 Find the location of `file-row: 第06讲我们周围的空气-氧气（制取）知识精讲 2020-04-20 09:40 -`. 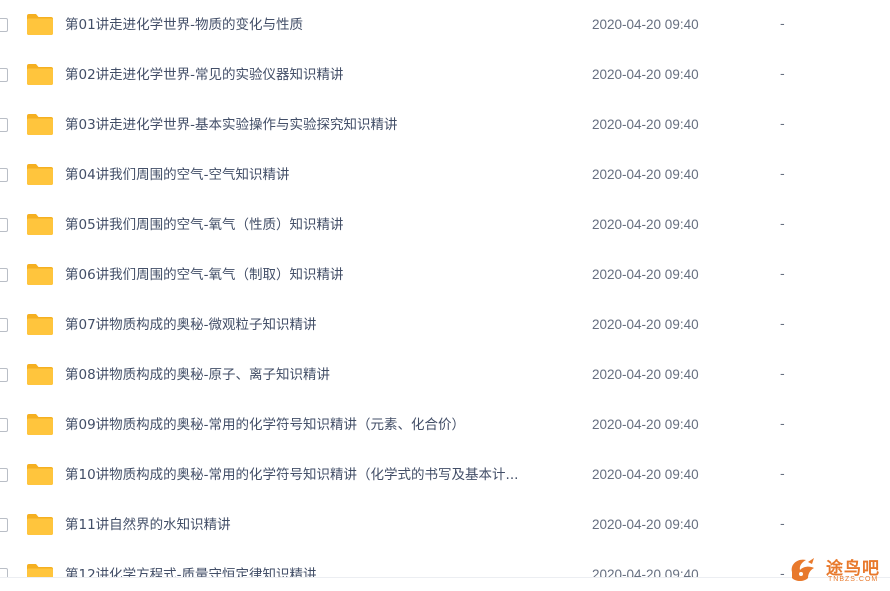

file-row: 第06讲我们周围的空气-氧气（制取）知识精讲 2020-04-20 09:40 - is located at coordinates (445, 275).